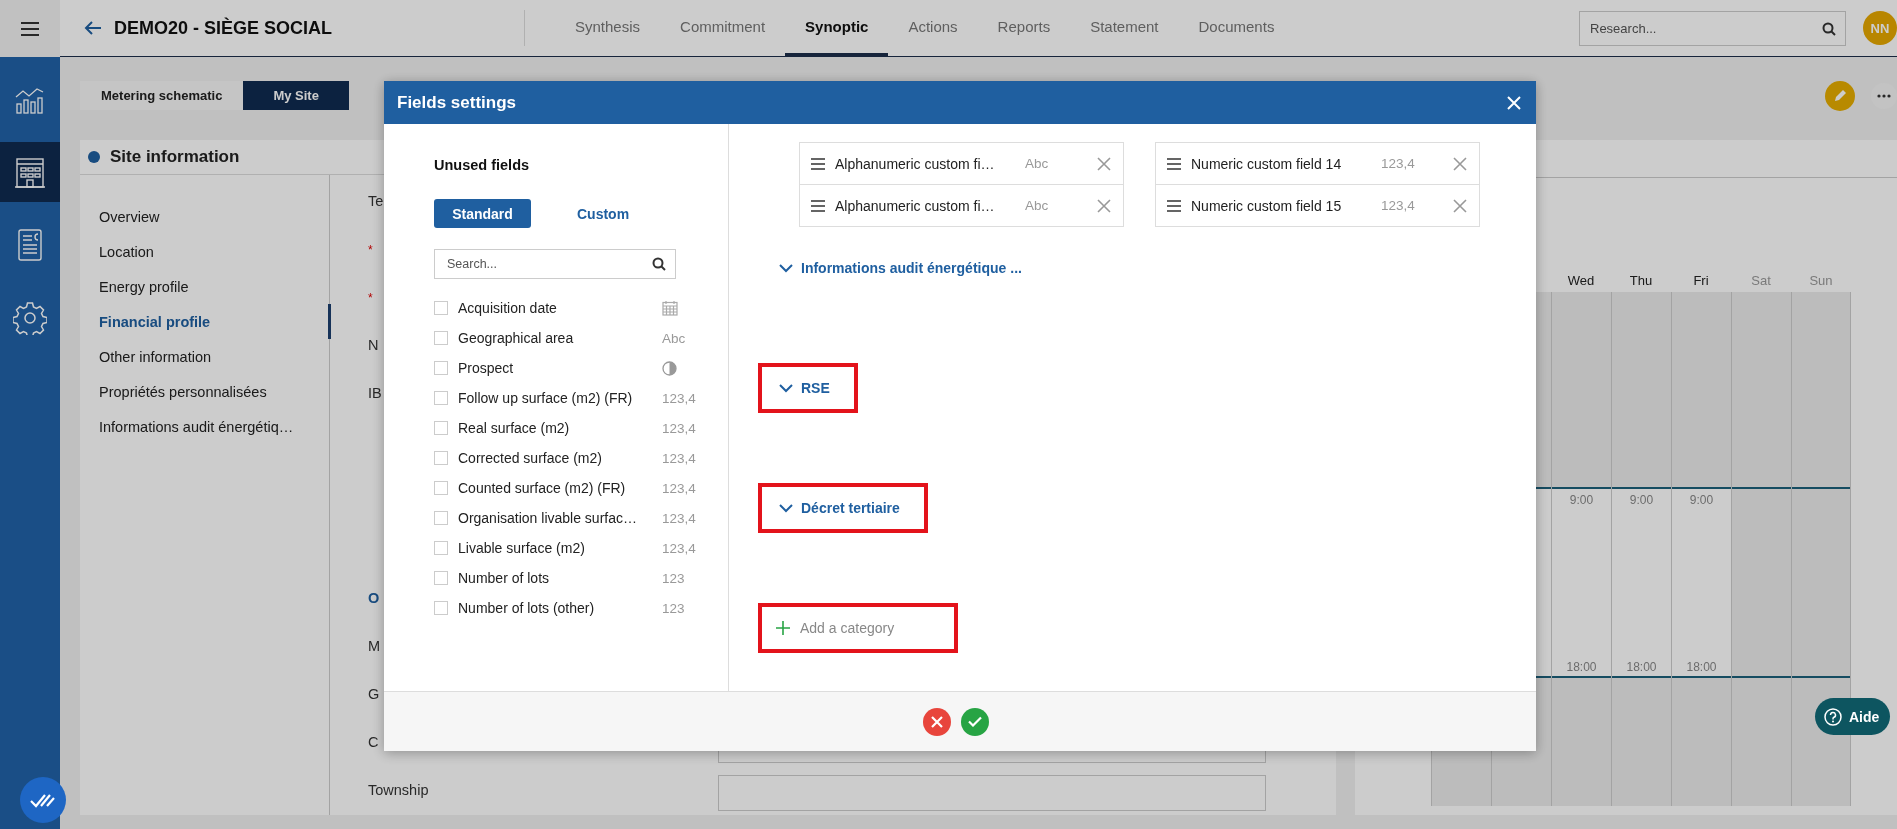  Describe the element at coordinates (1701, 280) in the screenshot. I see `day-label: Fri` at that location.